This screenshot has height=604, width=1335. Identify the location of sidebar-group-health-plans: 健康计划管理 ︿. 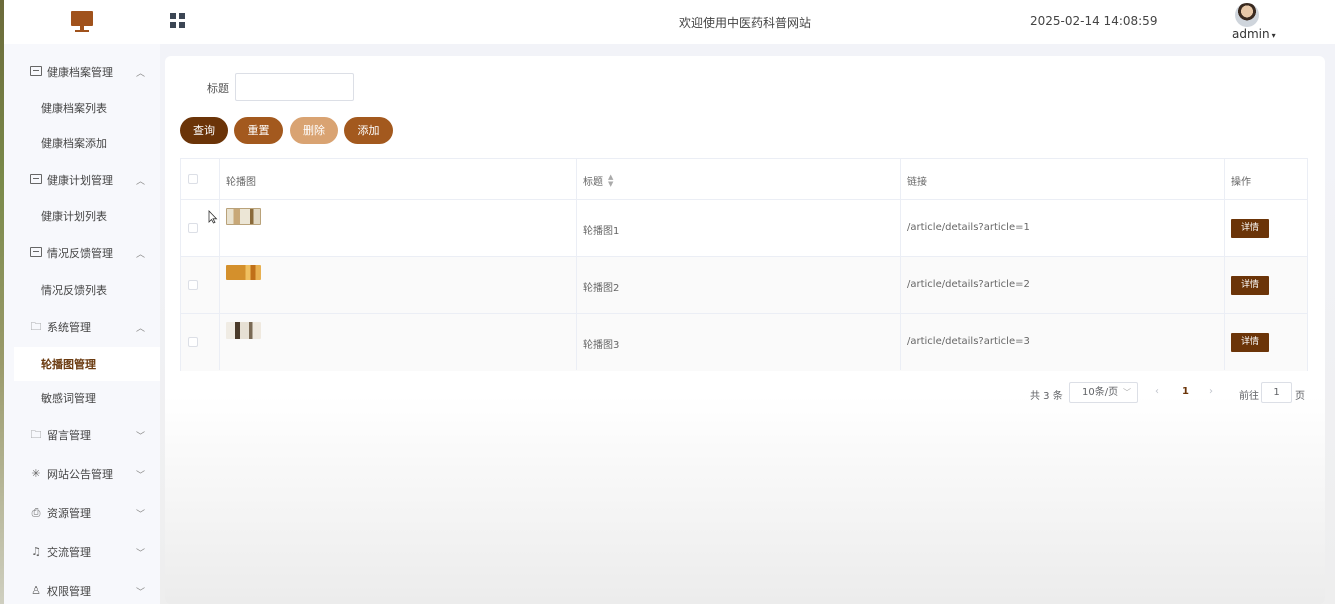
(82, 180).